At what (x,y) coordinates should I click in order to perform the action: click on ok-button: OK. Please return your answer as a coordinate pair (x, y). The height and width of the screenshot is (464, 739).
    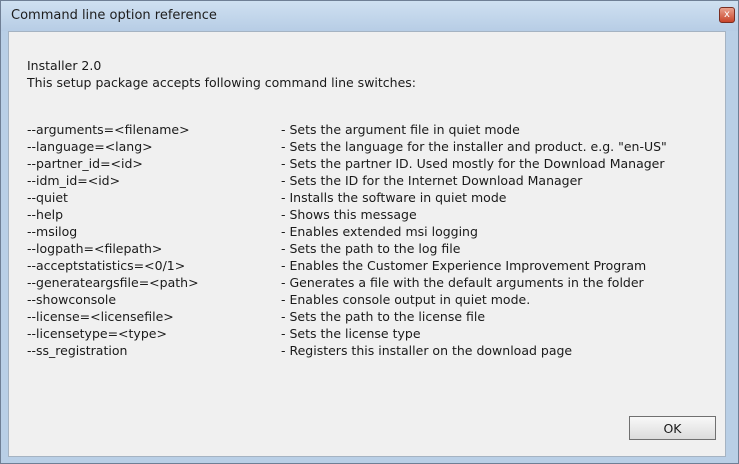
    Looking at the image, I should click on (672, 428).